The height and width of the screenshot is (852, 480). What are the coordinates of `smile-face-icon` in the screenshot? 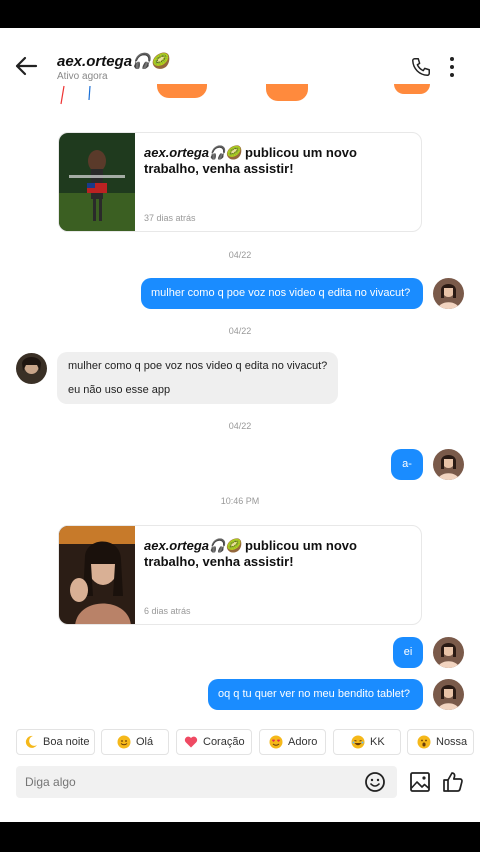 It's located at (124, 742).